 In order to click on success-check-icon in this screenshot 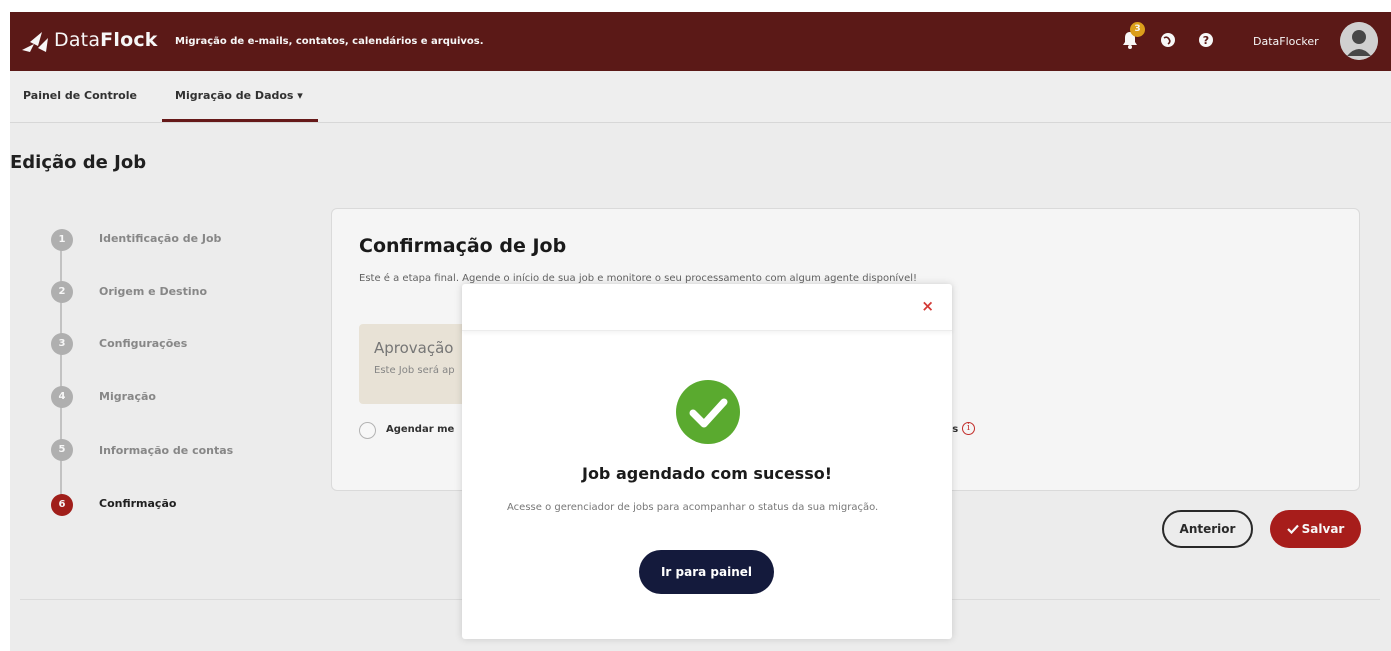, I will do `click(708, 412)`.